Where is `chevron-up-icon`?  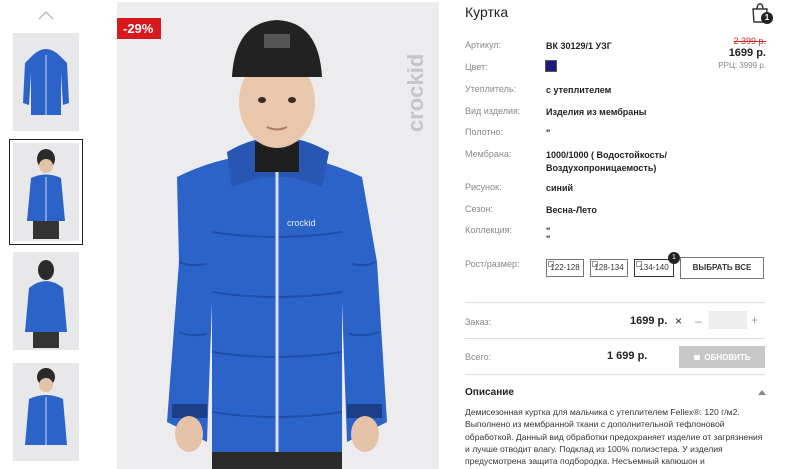 chevron-up-icon is located at coordinates (46, 15).